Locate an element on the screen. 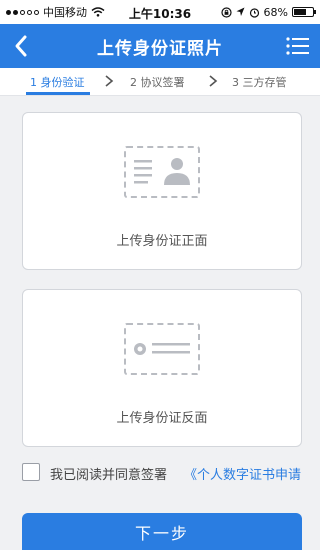 The image size is (320, 550). list-menu-icon is located at coordinates (298, 46).